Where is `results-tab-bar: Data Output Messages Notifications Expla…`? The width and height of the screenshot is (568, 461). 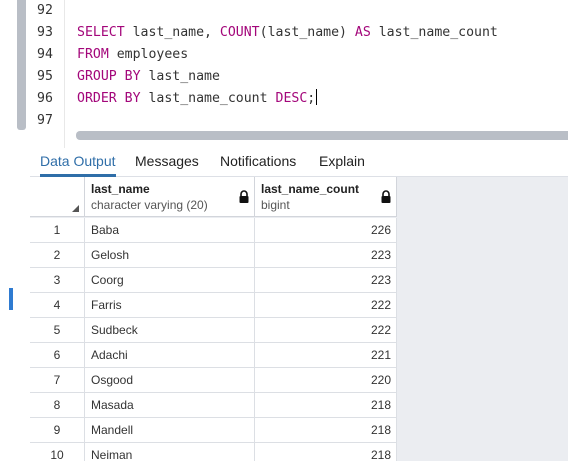 results-tab-bar: Data Output Messages Notifications Expla… is located at coordinates (299, 162).